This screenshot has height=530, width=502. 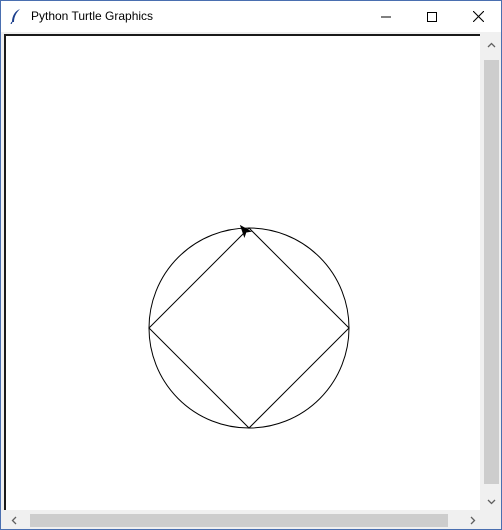 I want to click on maximize-button, so click(x=432, y=16).